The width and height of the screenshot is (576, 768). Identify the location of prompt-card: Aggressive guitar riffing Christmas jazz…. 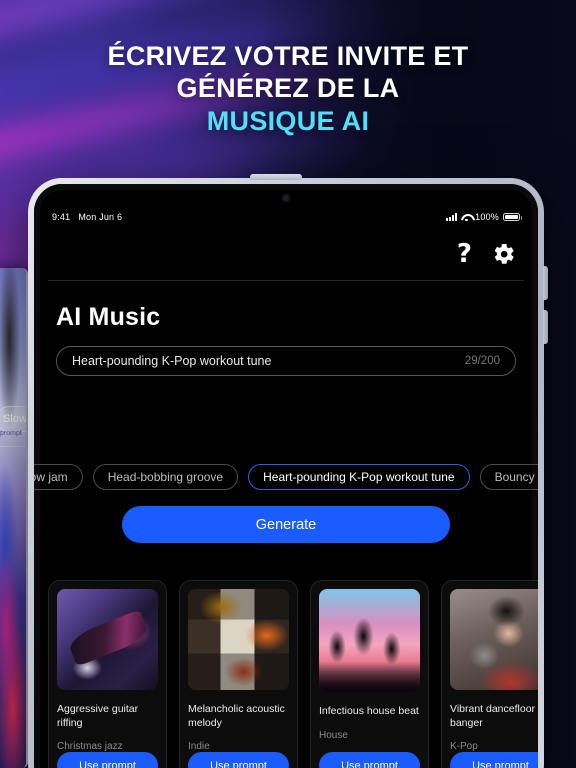
(107, 674).